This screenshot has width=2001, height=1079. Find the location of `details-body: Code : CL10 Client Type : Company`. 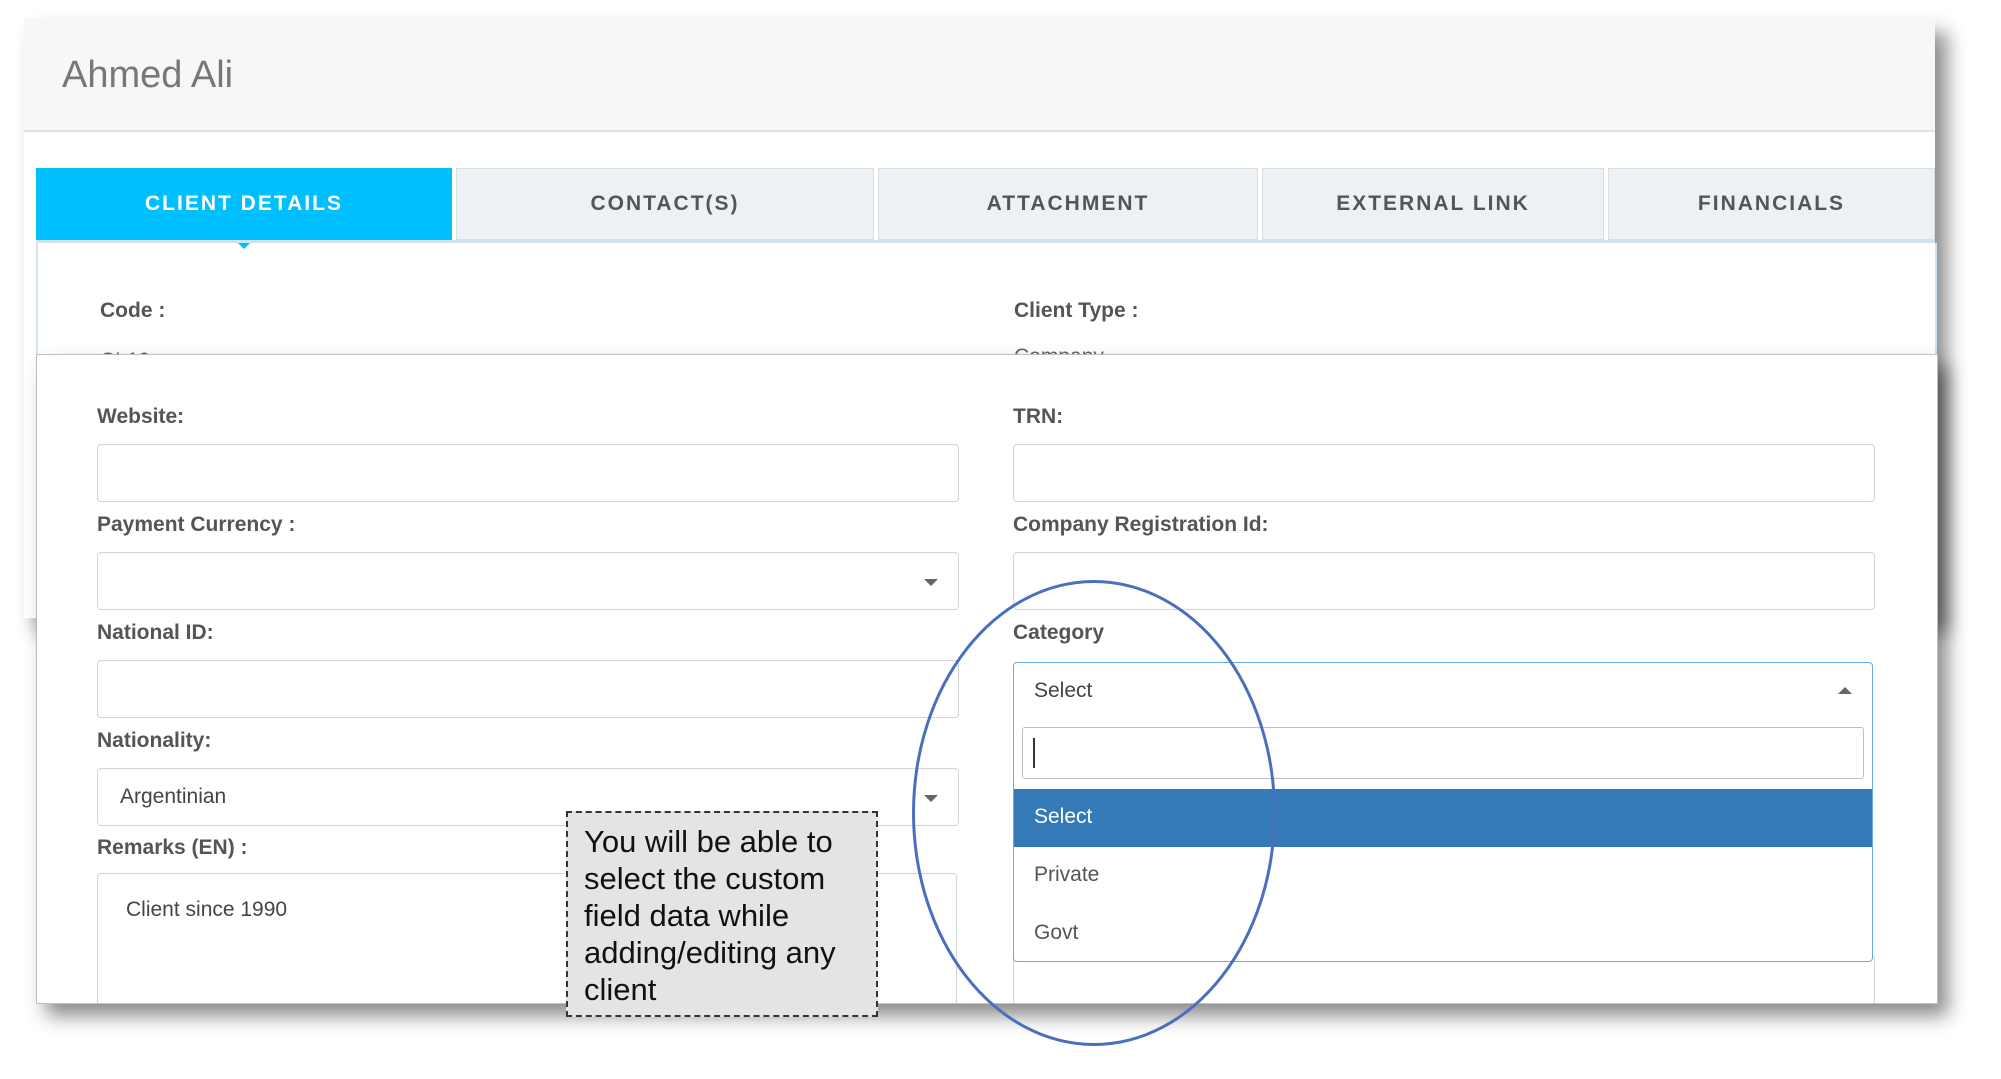

details-body: Code : CL10 Client Type : Company is located at coordinates (986, 307).